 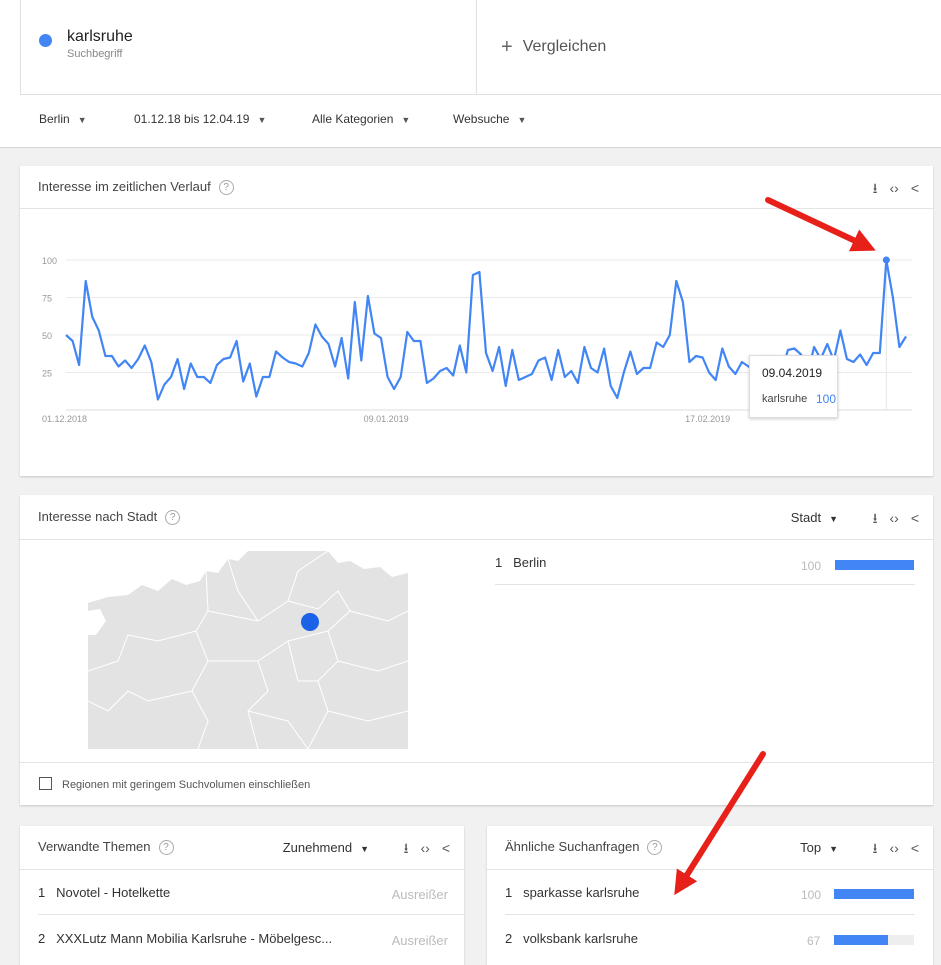 What do you see at coordinates (100, 37) in the screenshot?
I see `search-term: karlsruhe` at bounding box center [100, 37].